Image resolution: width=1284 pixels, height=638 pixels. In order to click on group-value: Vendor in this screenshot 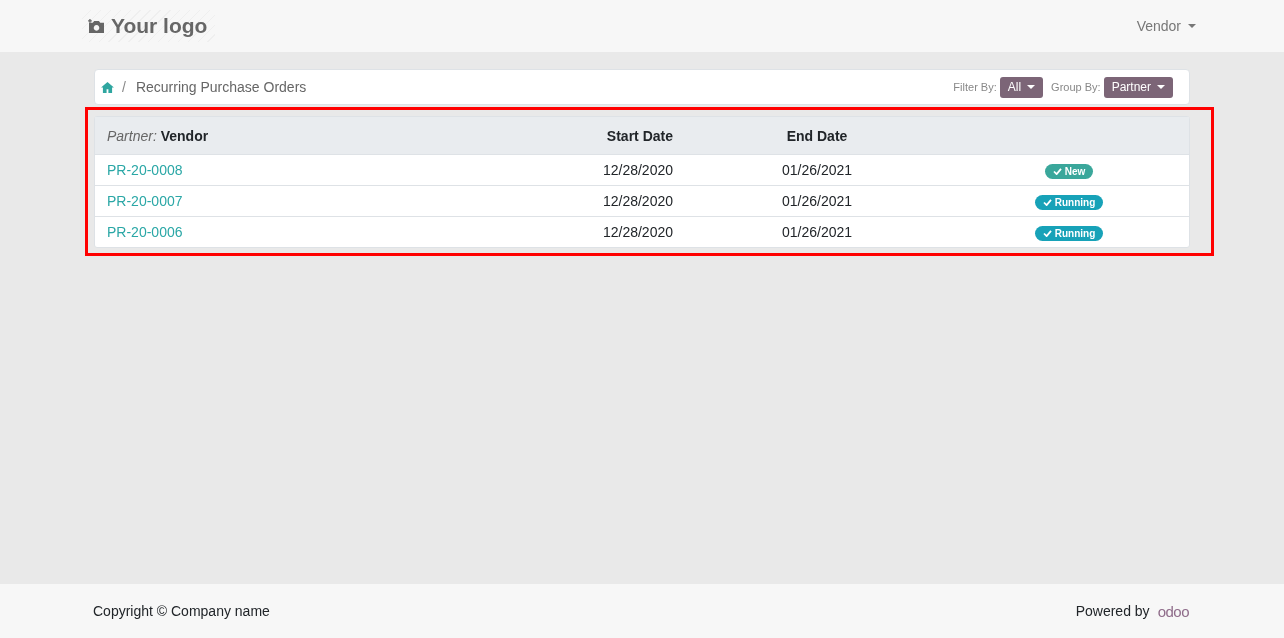, I will do `click(184, 135)`.